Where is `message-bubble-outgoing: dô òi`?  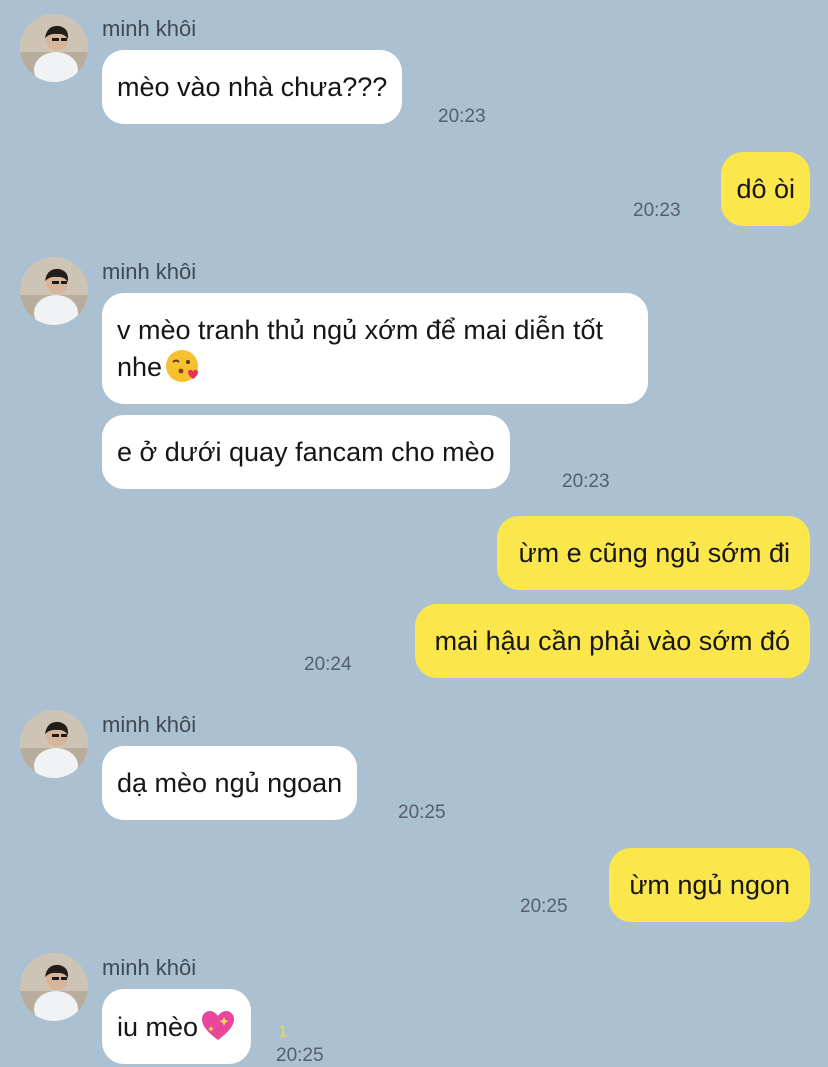
message-bubble-outgoing: dô òi is located at coordinates (765, 189).